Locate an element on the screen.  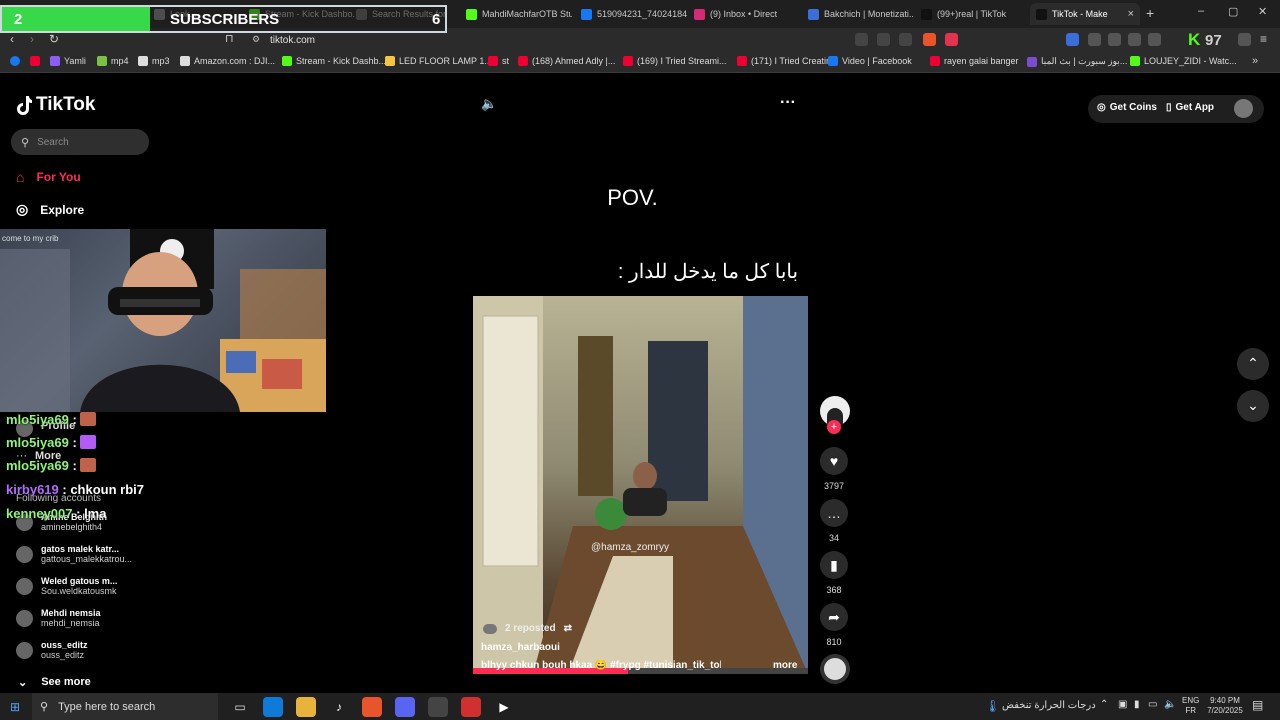
share-icon is located at coordinates (905, 39).